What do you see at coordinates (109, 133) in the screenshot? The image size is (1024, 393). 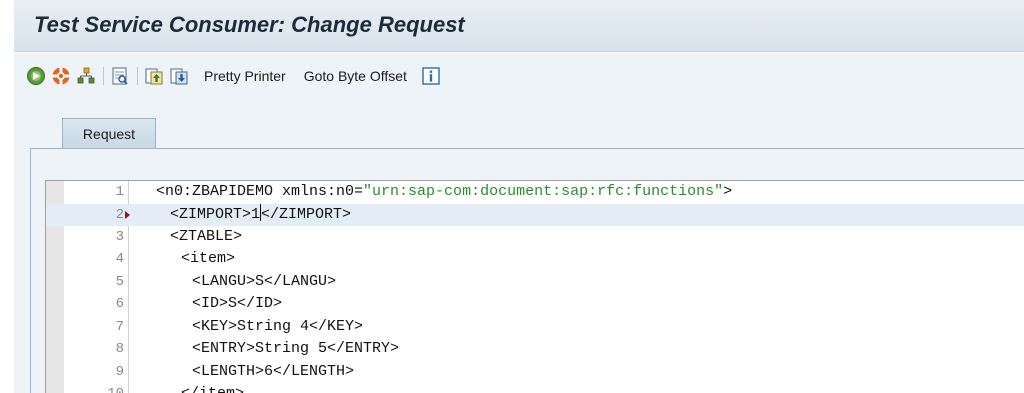 I see `tab-request: Request` at bounding box center [109, 133].